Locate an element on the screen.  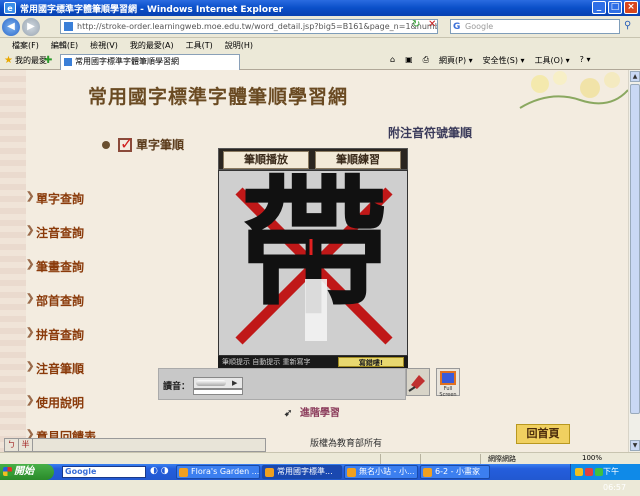
menu-bar: 檔案(F) 編輯(E) 檢視(V) 我的最愛(A) 工具(T) 說明(H) is located at coordinates (320, 45).